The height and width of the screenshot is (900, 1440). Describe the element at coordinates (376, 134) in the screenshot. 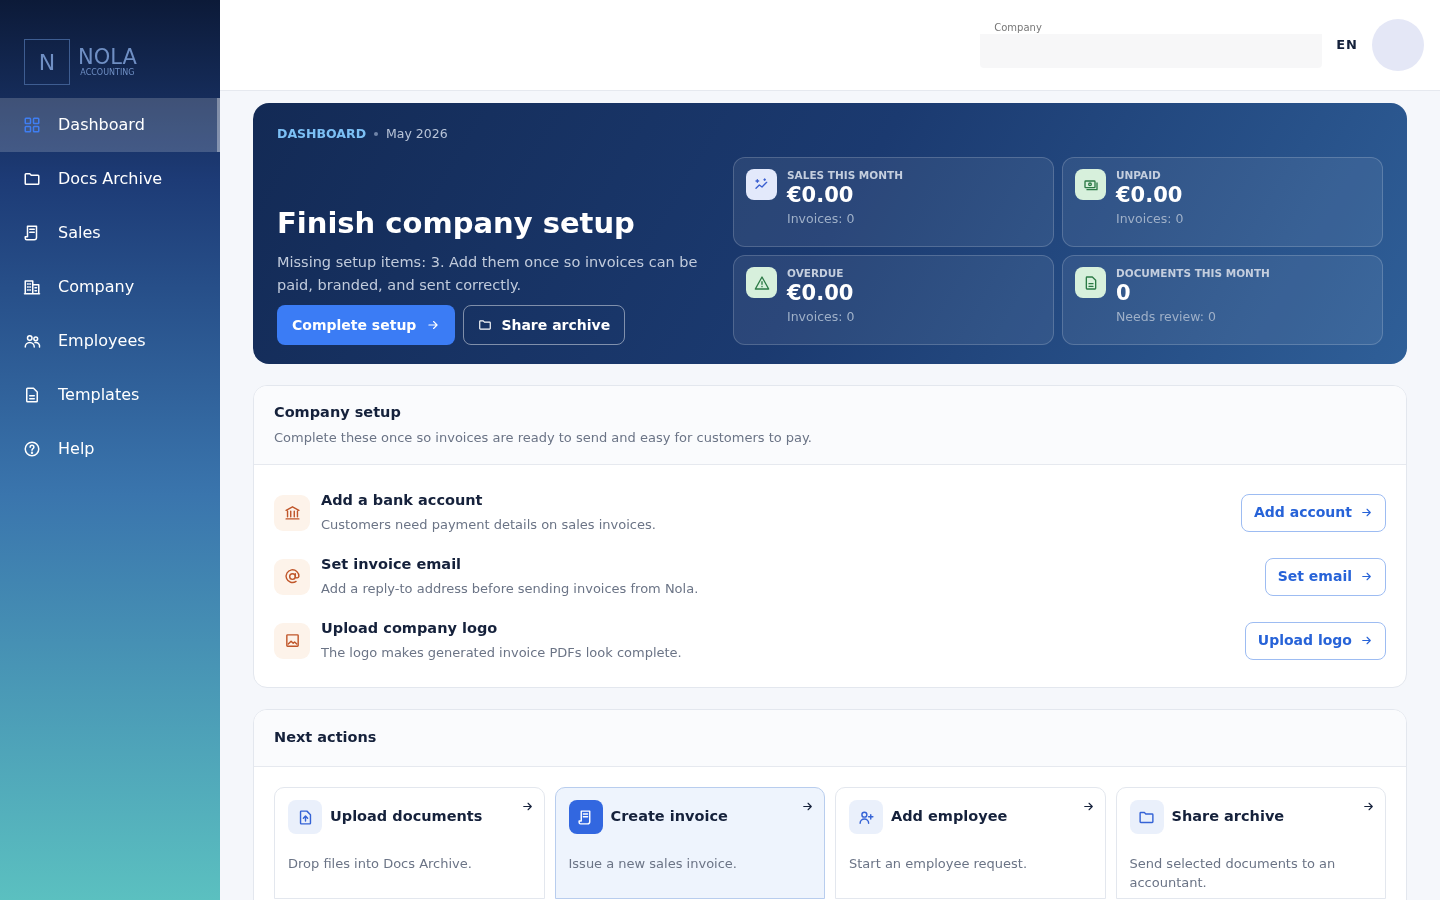

I see `separator-dot` at that location.